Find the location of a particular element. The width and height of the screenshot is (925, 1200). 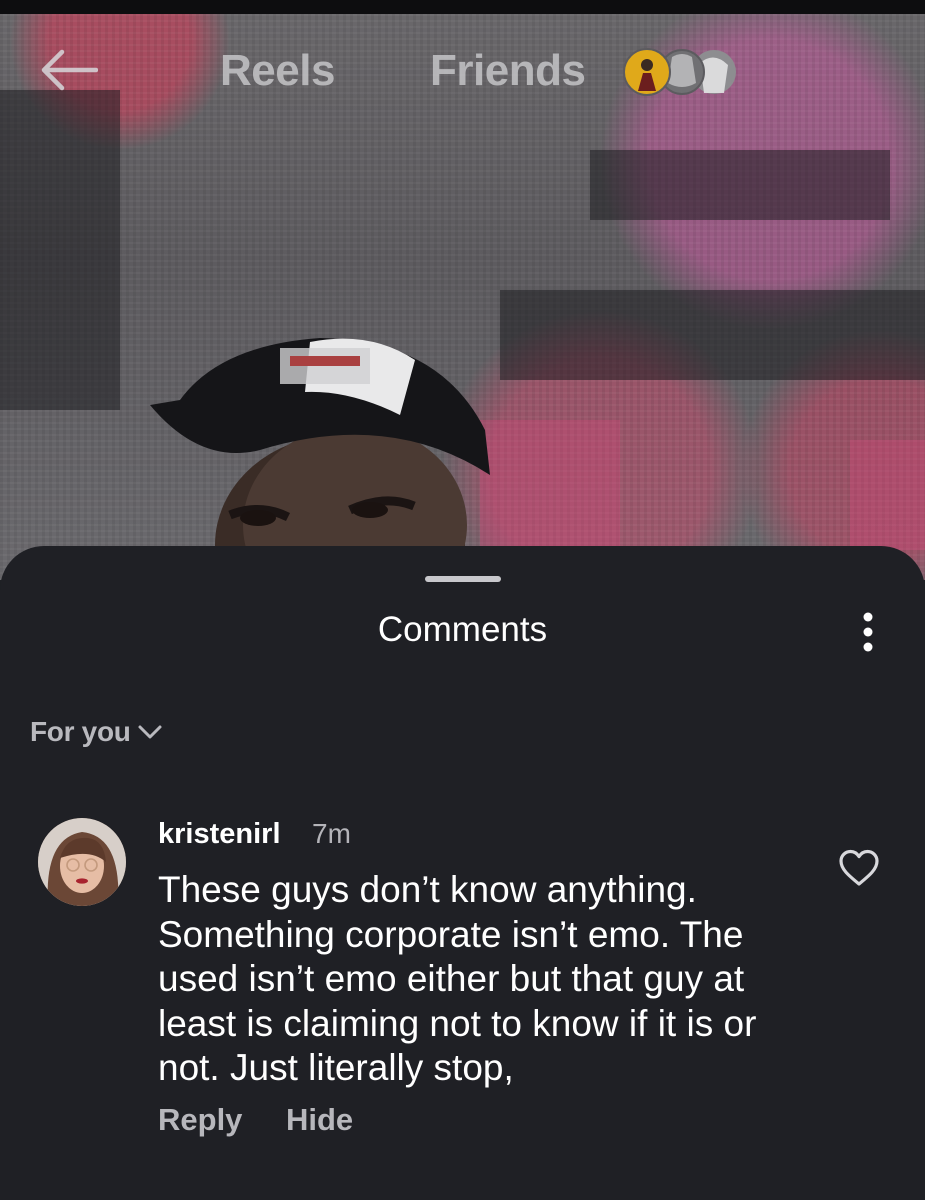

tab-reels: Reels is located at coordinates (277, 71).